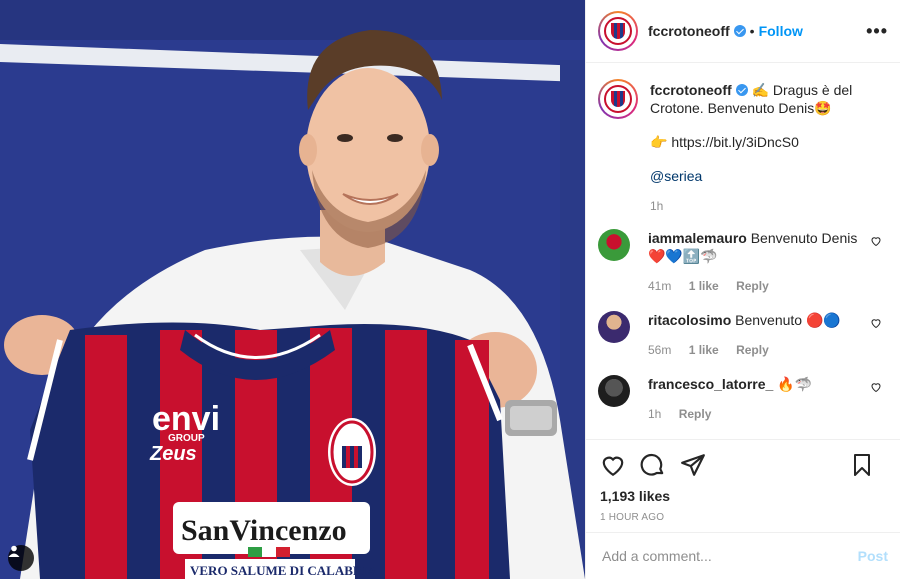 The width and height of the screenshot is (900, 579). Describe the element at coordinates (781, 31) in the screenshot. I see `follow-button: Follow` at that location.